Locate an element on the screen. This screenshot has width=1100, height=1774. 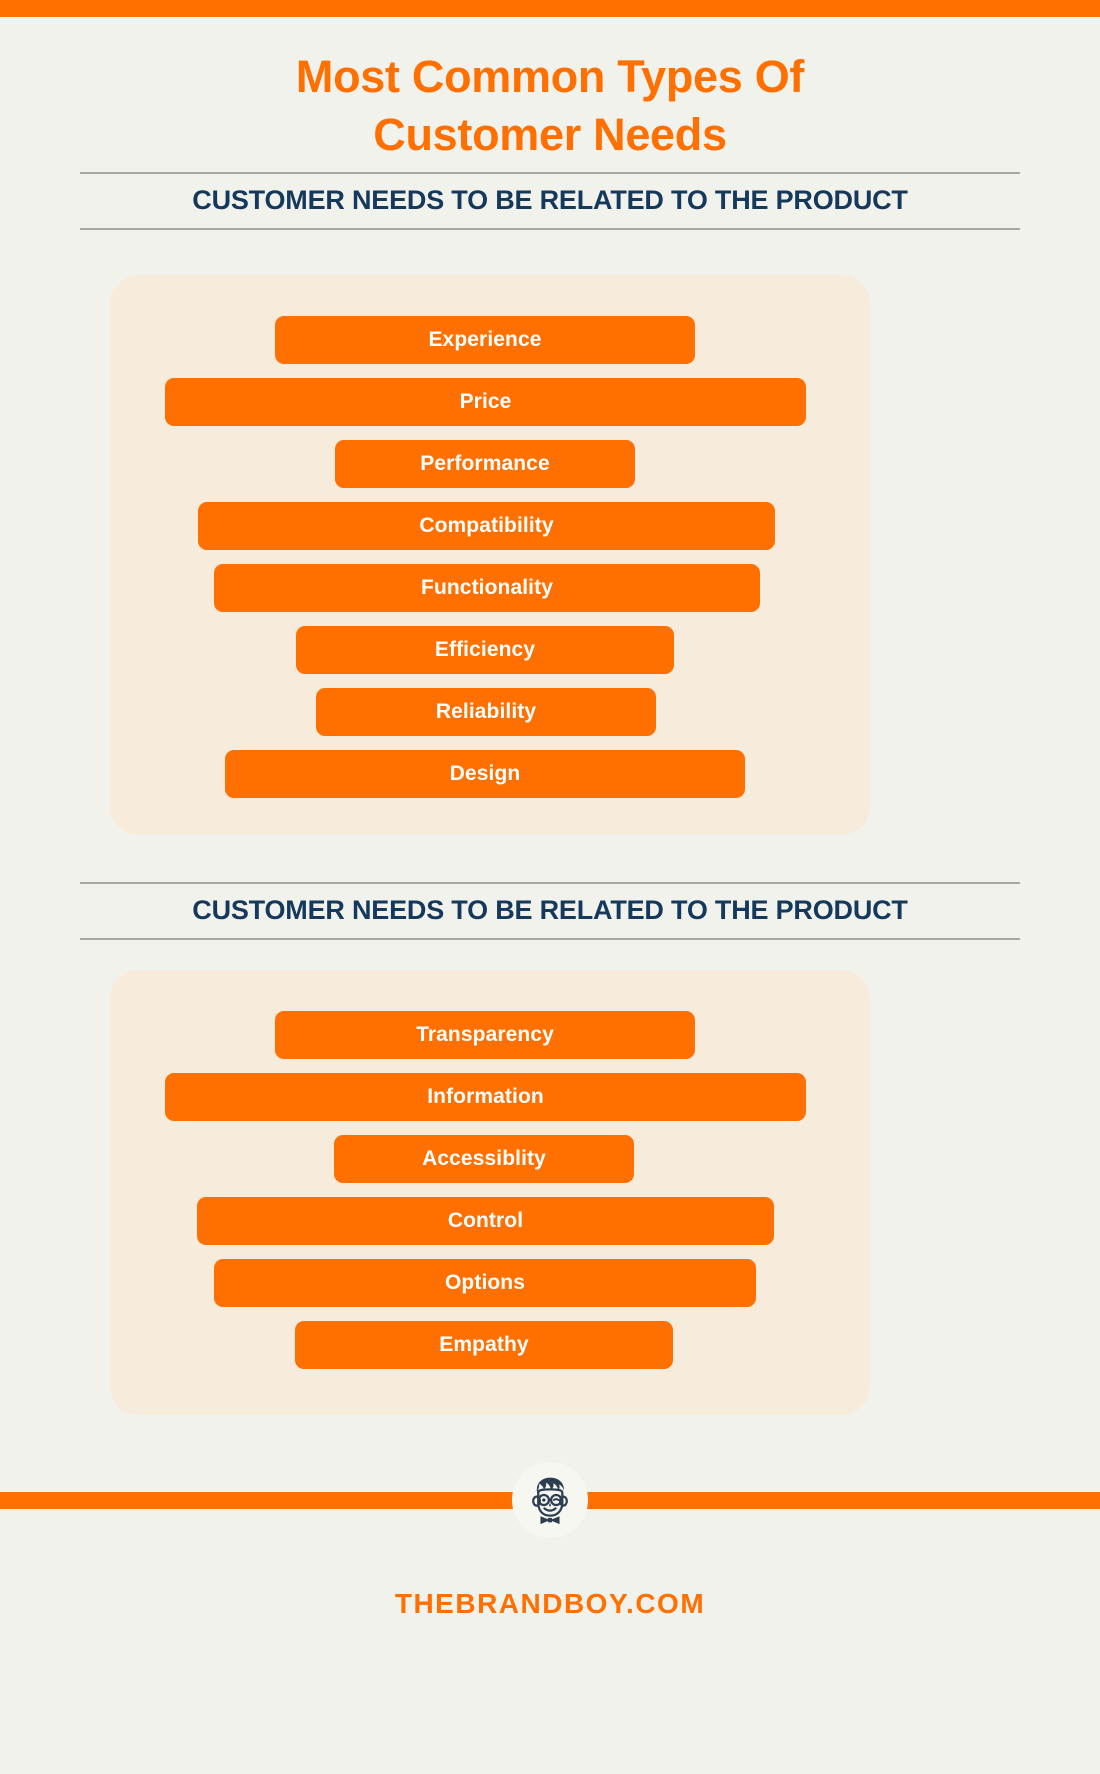
need-bar-label: Control is located at coordinates (485, 1220).